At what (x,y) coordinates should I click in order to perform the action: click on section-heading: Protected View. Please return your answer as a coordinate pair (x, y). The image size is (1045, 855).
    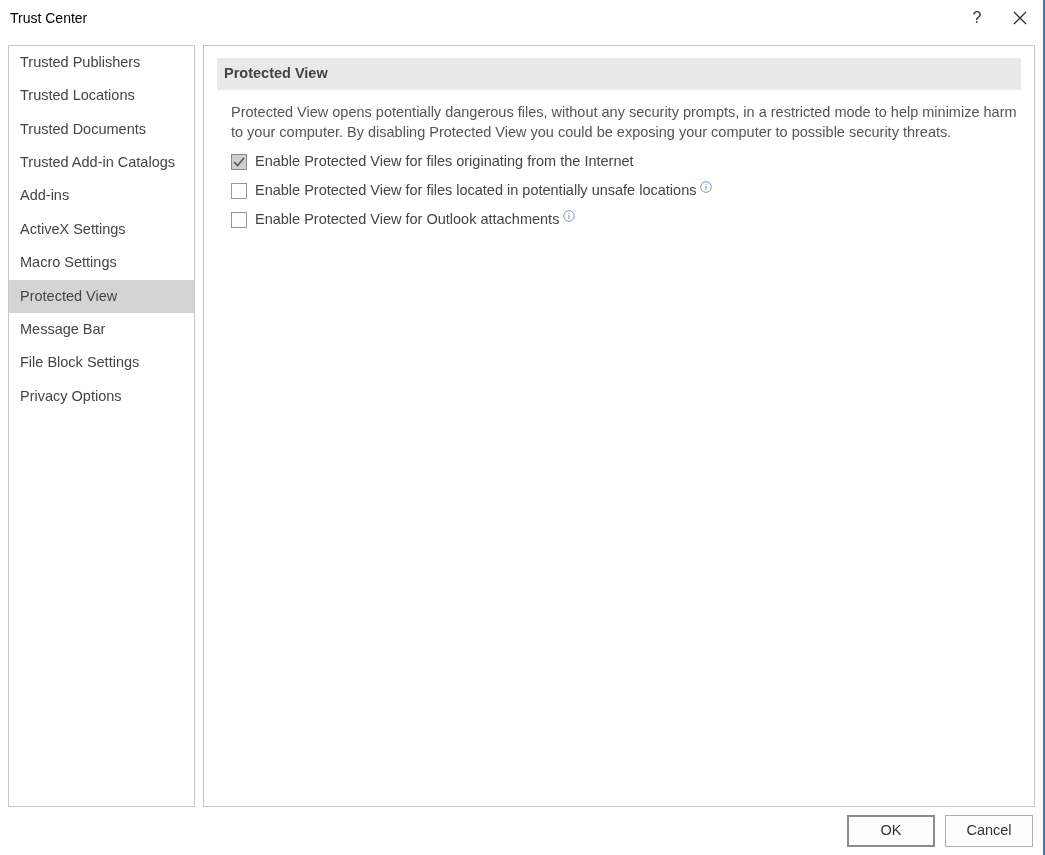
    Looking at the image, I should click on (619, 74).